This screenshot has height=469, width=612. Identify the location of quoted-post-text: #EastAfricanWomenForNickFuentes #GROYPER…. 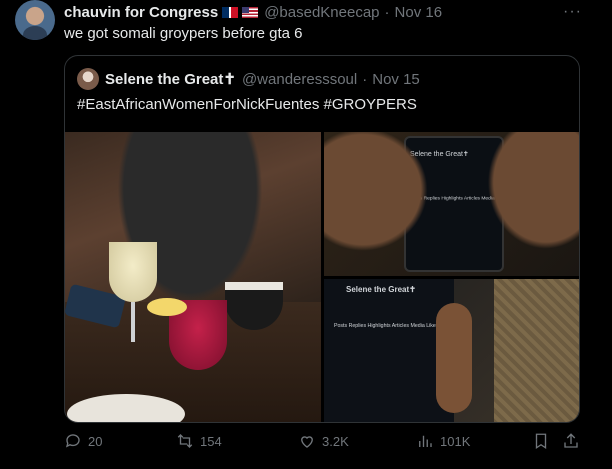
(247, 104).